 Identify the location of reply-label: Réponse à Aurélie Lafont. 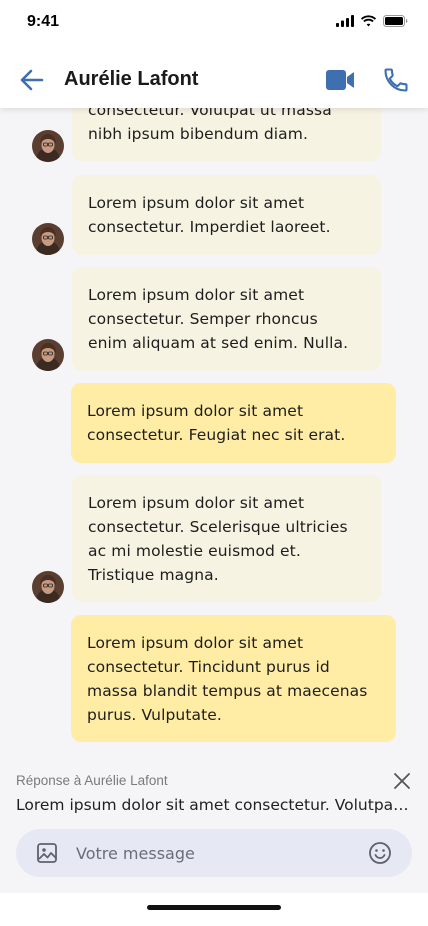
(92, 780).